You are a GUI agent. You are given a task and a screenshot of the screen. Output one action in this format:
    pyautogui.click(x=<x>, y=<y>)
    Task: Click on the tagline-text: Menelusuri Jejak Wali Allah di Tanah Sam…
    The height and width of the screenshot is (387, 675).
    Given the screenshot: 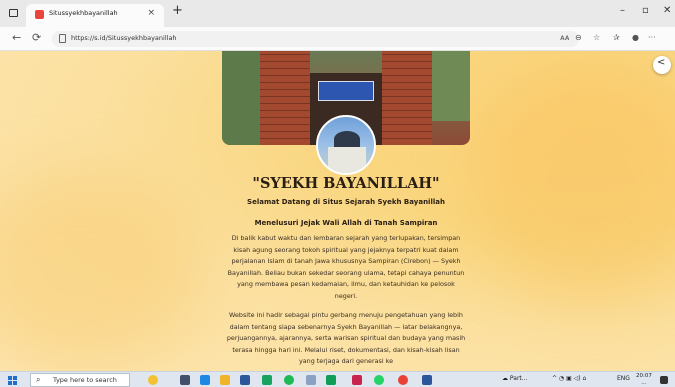 What is the action you would take?
    pyautogui.click(x=346, y=223)
    